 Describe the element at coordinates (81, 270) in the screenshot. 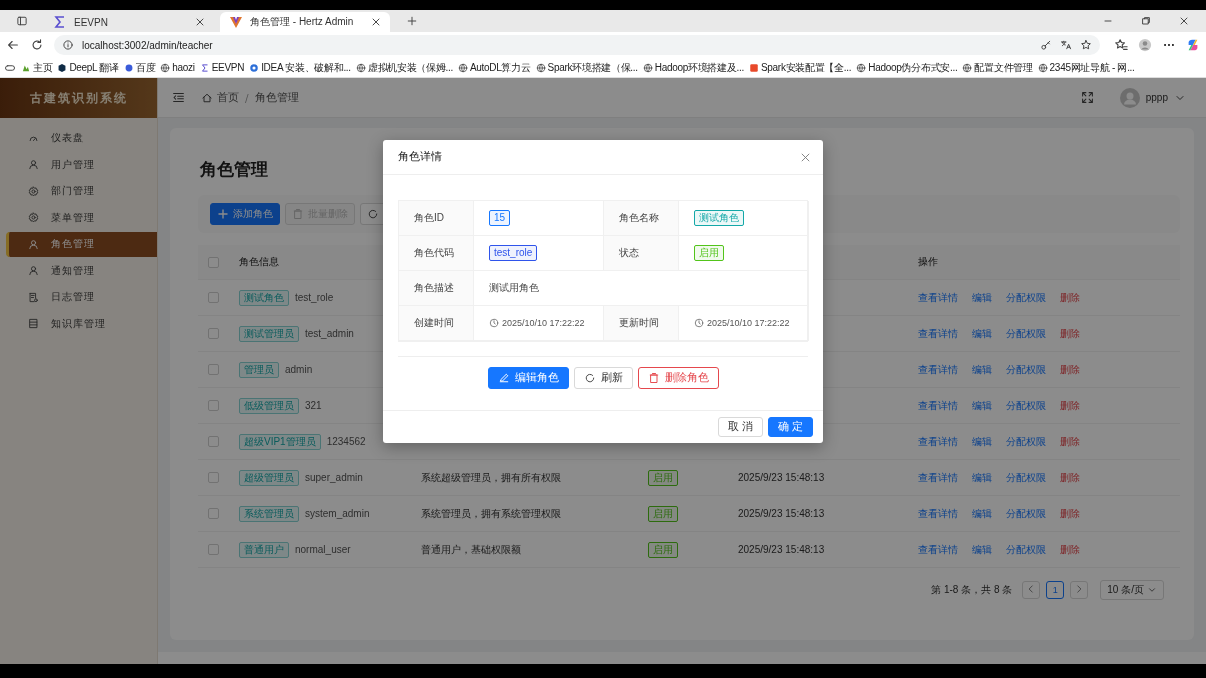

I see `sidebar-item: 通知管理` at that location.